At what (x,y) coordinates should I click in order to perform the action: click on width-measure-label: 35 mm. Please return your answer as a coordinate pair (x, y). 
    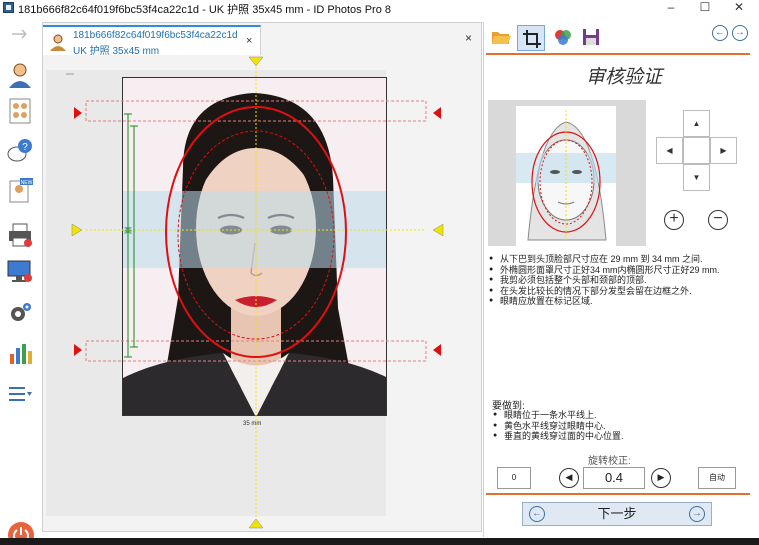
    Looking at the image, I should click on (252, 424).